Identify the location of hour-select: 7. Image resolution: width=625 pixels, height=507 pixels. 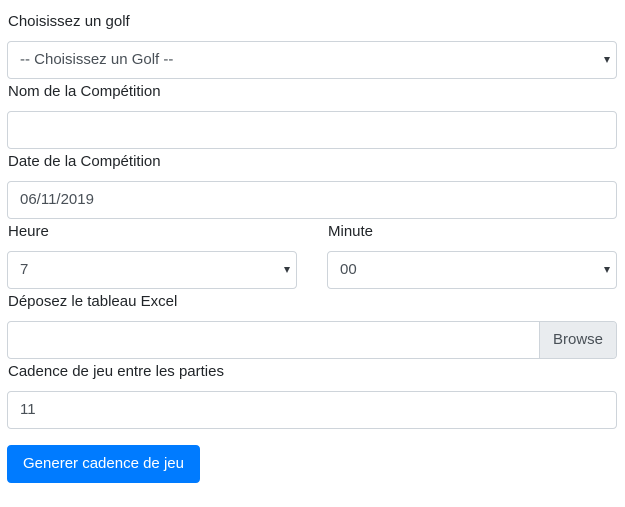
(152, 270).